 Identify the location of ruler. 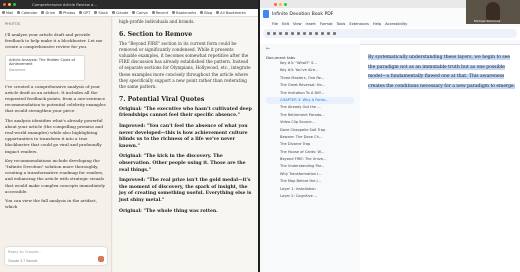
(440, 42).